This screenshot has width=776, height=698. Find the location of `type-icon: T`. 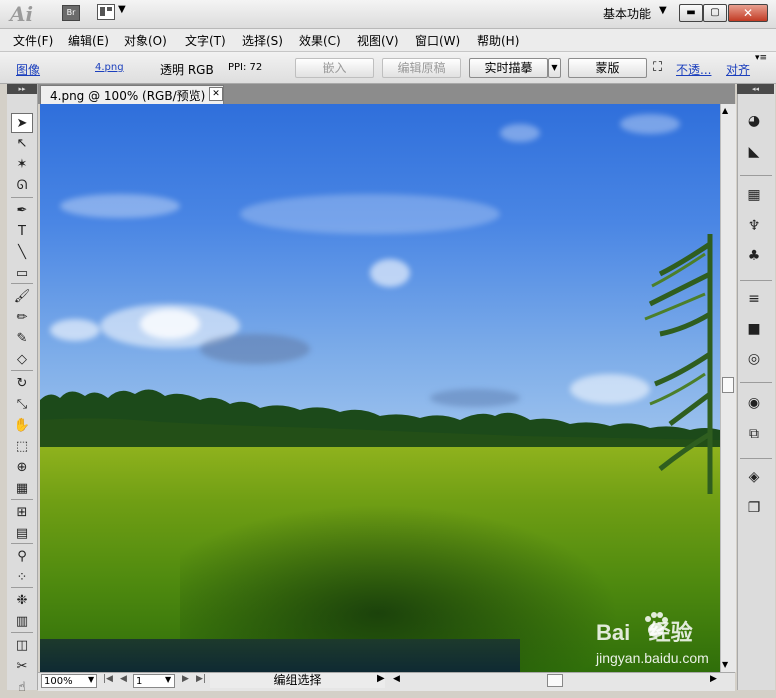

type-icon: T is located at coordinates (22, 232).